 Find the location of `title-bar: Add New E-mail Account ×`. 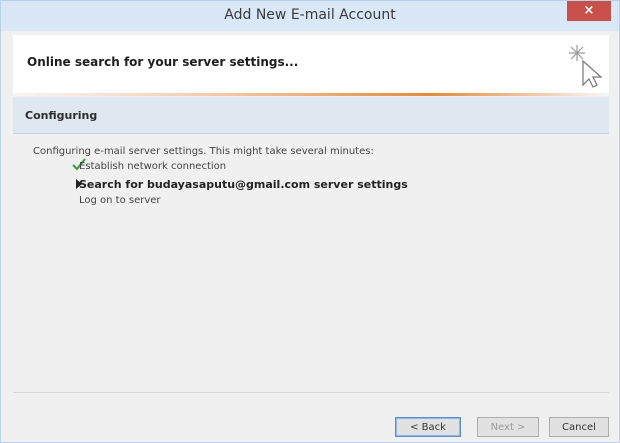

title-bar: Add New E-mail Account × is located at coordinates (310, 16).